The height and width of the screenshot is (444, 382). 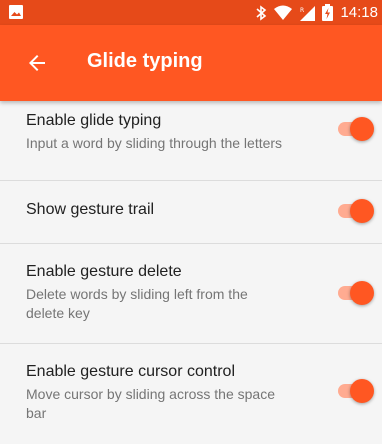 I want to click on setting-show-gesture-trail: Show gesture trail, so click(x=191, y=212).